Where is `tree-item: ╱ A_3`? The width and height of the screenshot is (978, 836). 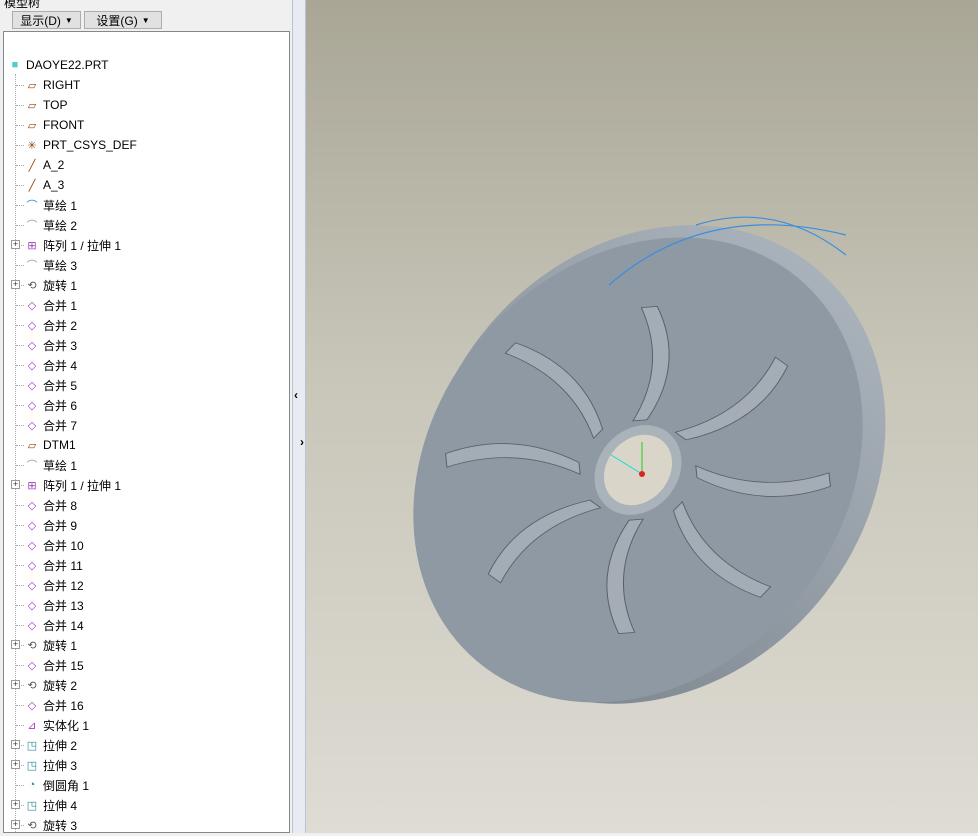 tree-item: ╱ A_3 is located at coordinates (44, 185).